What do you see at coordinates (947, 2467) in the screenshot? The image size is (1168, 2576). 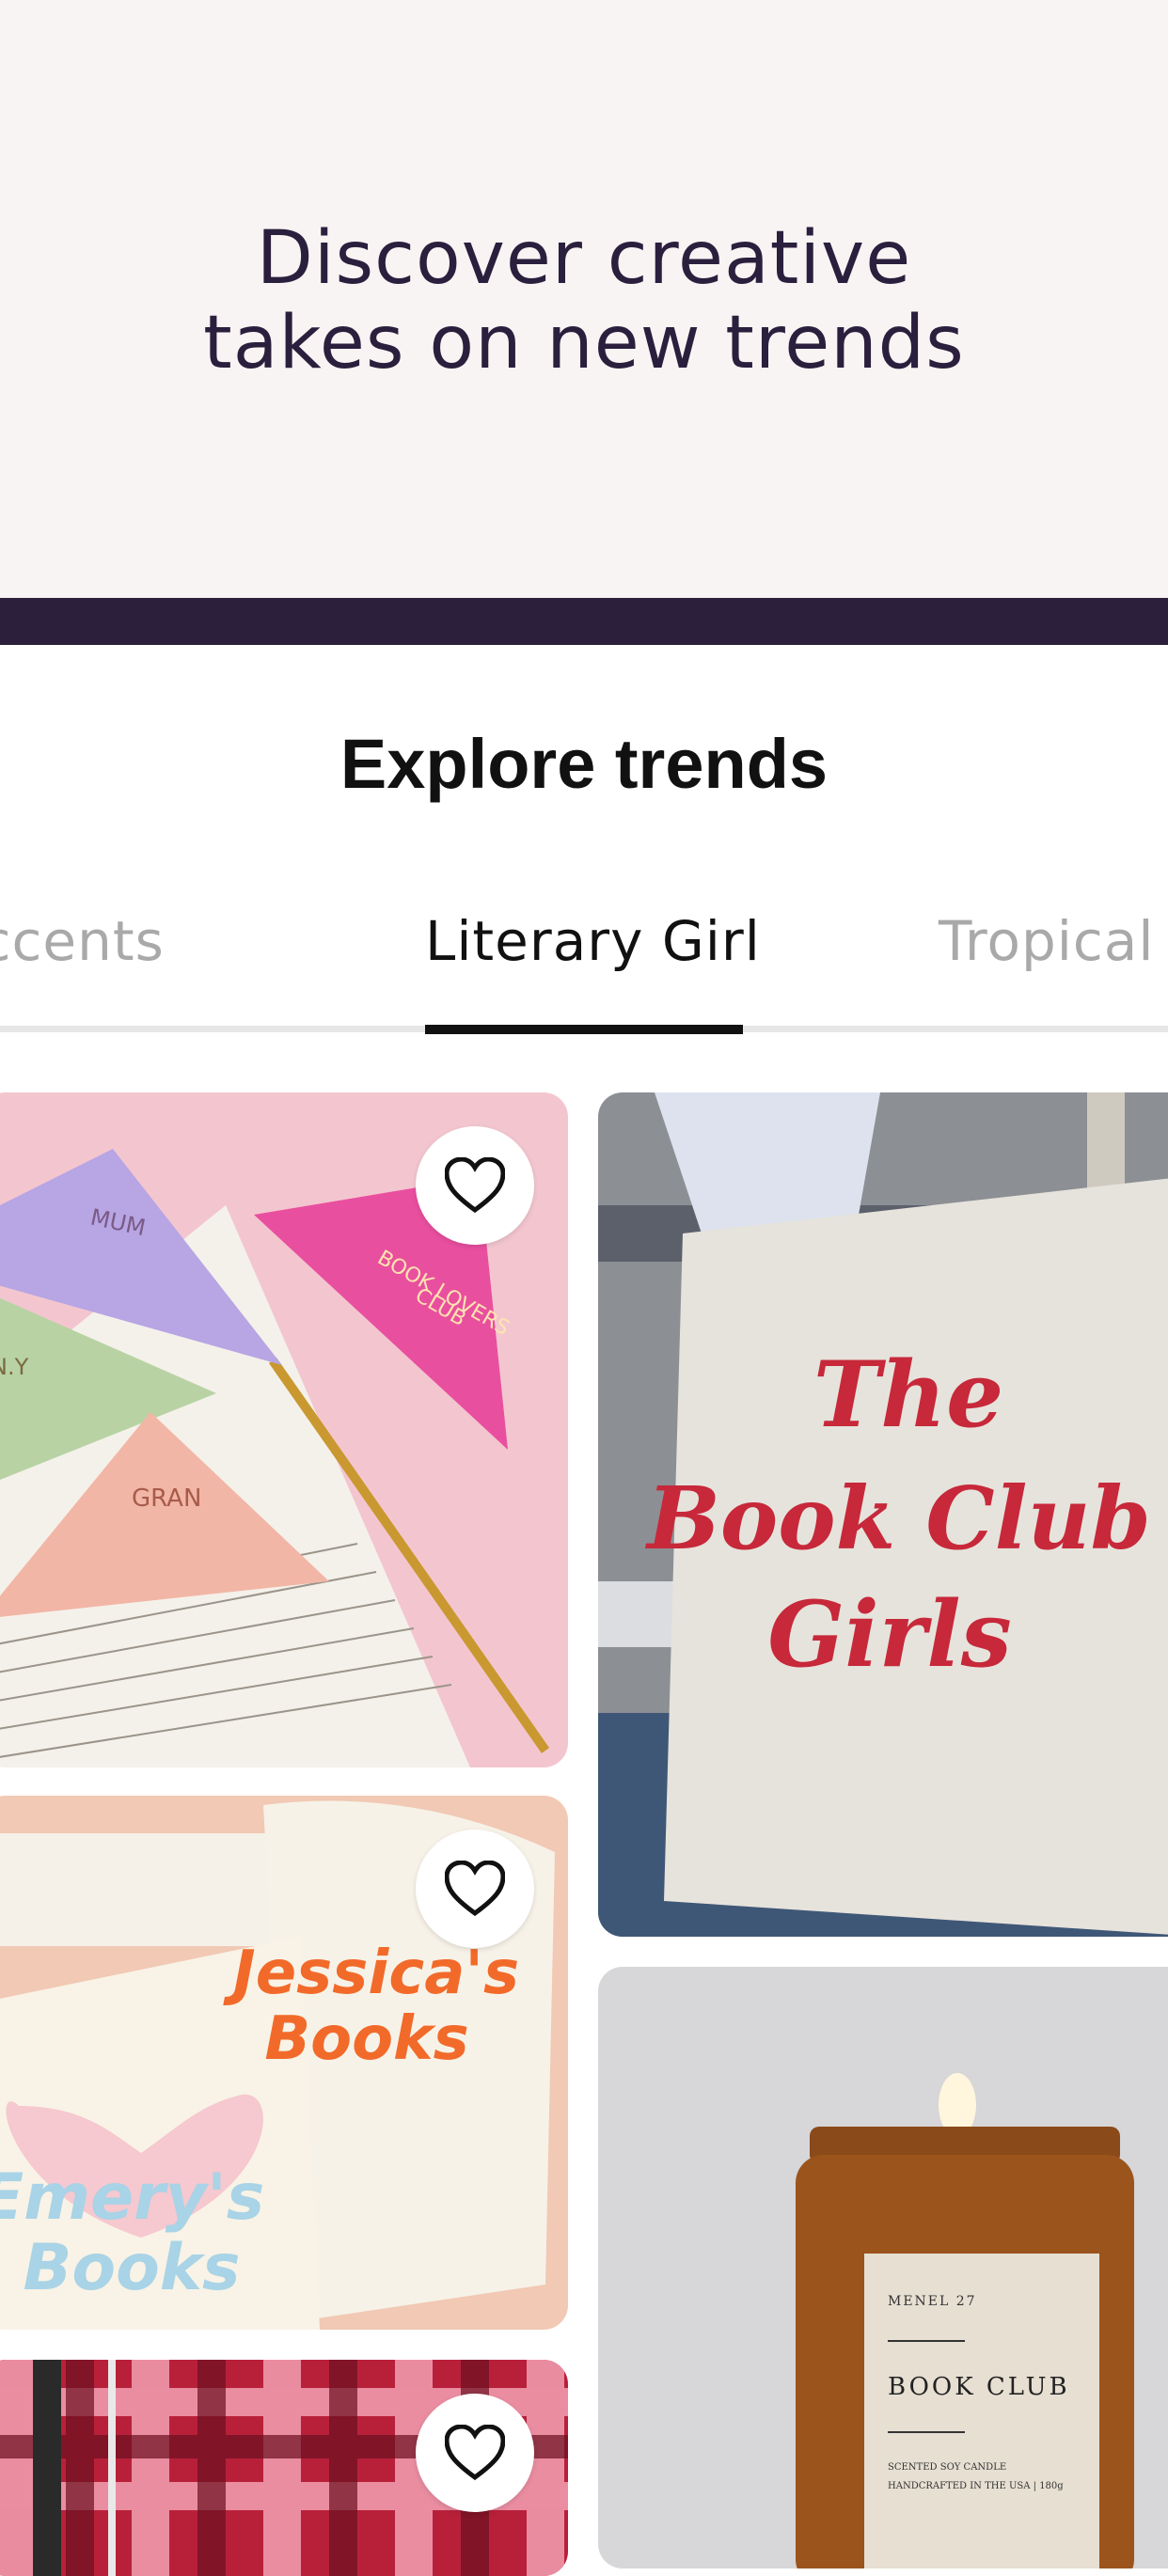 I see `candle-label-line1: SCENTED SOY CANDLE` at bounding box center [947, 2467].